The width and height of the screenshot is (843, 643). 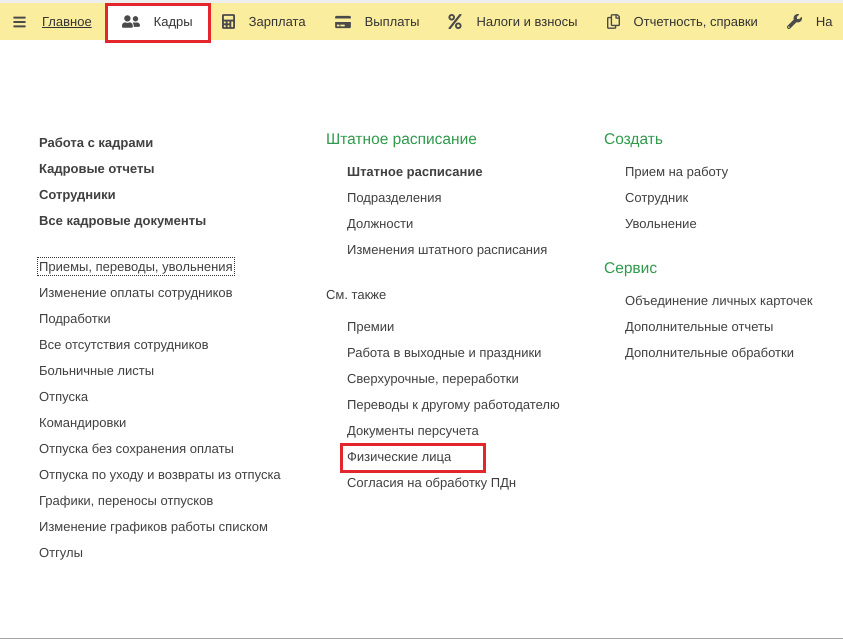 I want to click on nav-link: Сотрудник, so click(x=656, y=197).